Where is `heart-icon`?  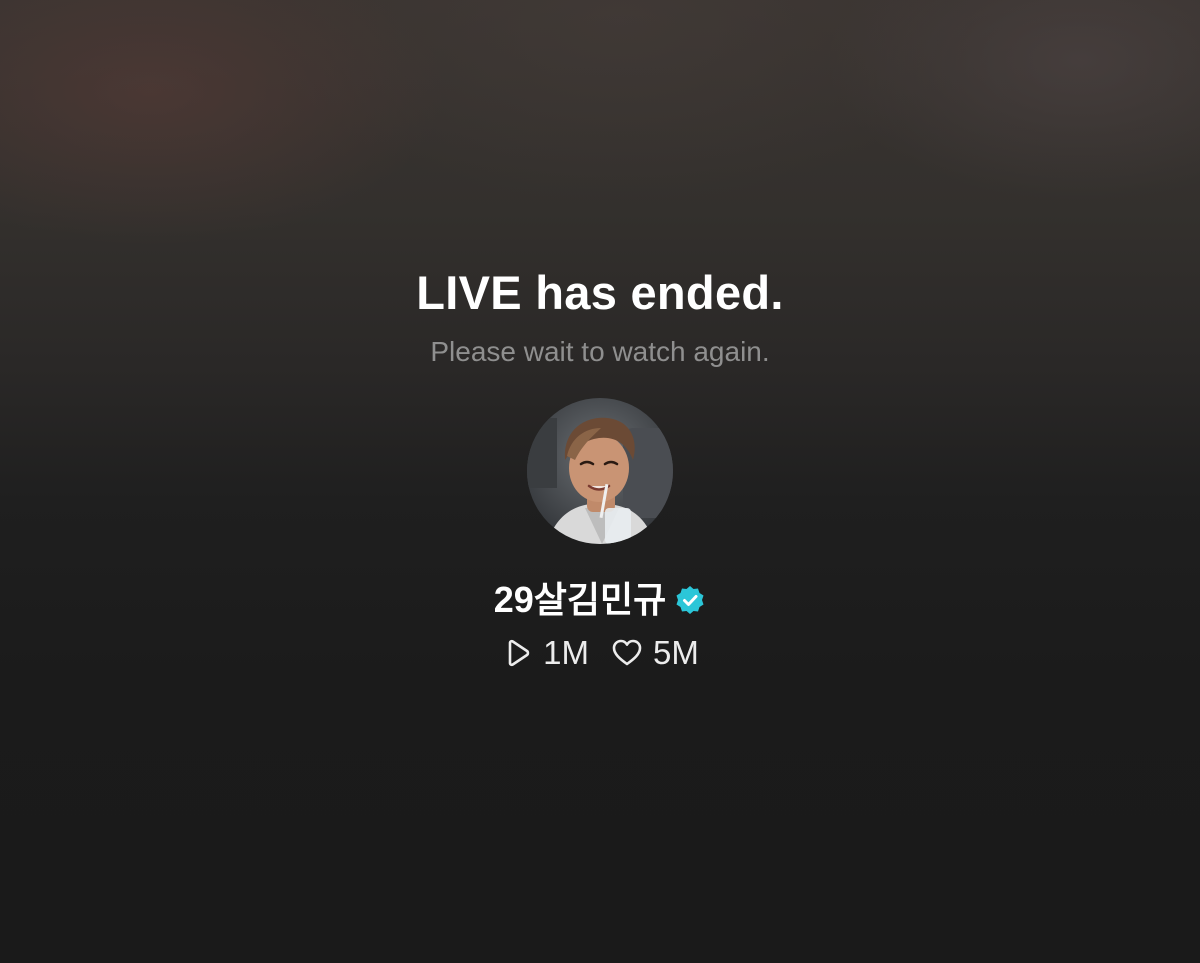
heart-icon is located at coordinates (627, 653).